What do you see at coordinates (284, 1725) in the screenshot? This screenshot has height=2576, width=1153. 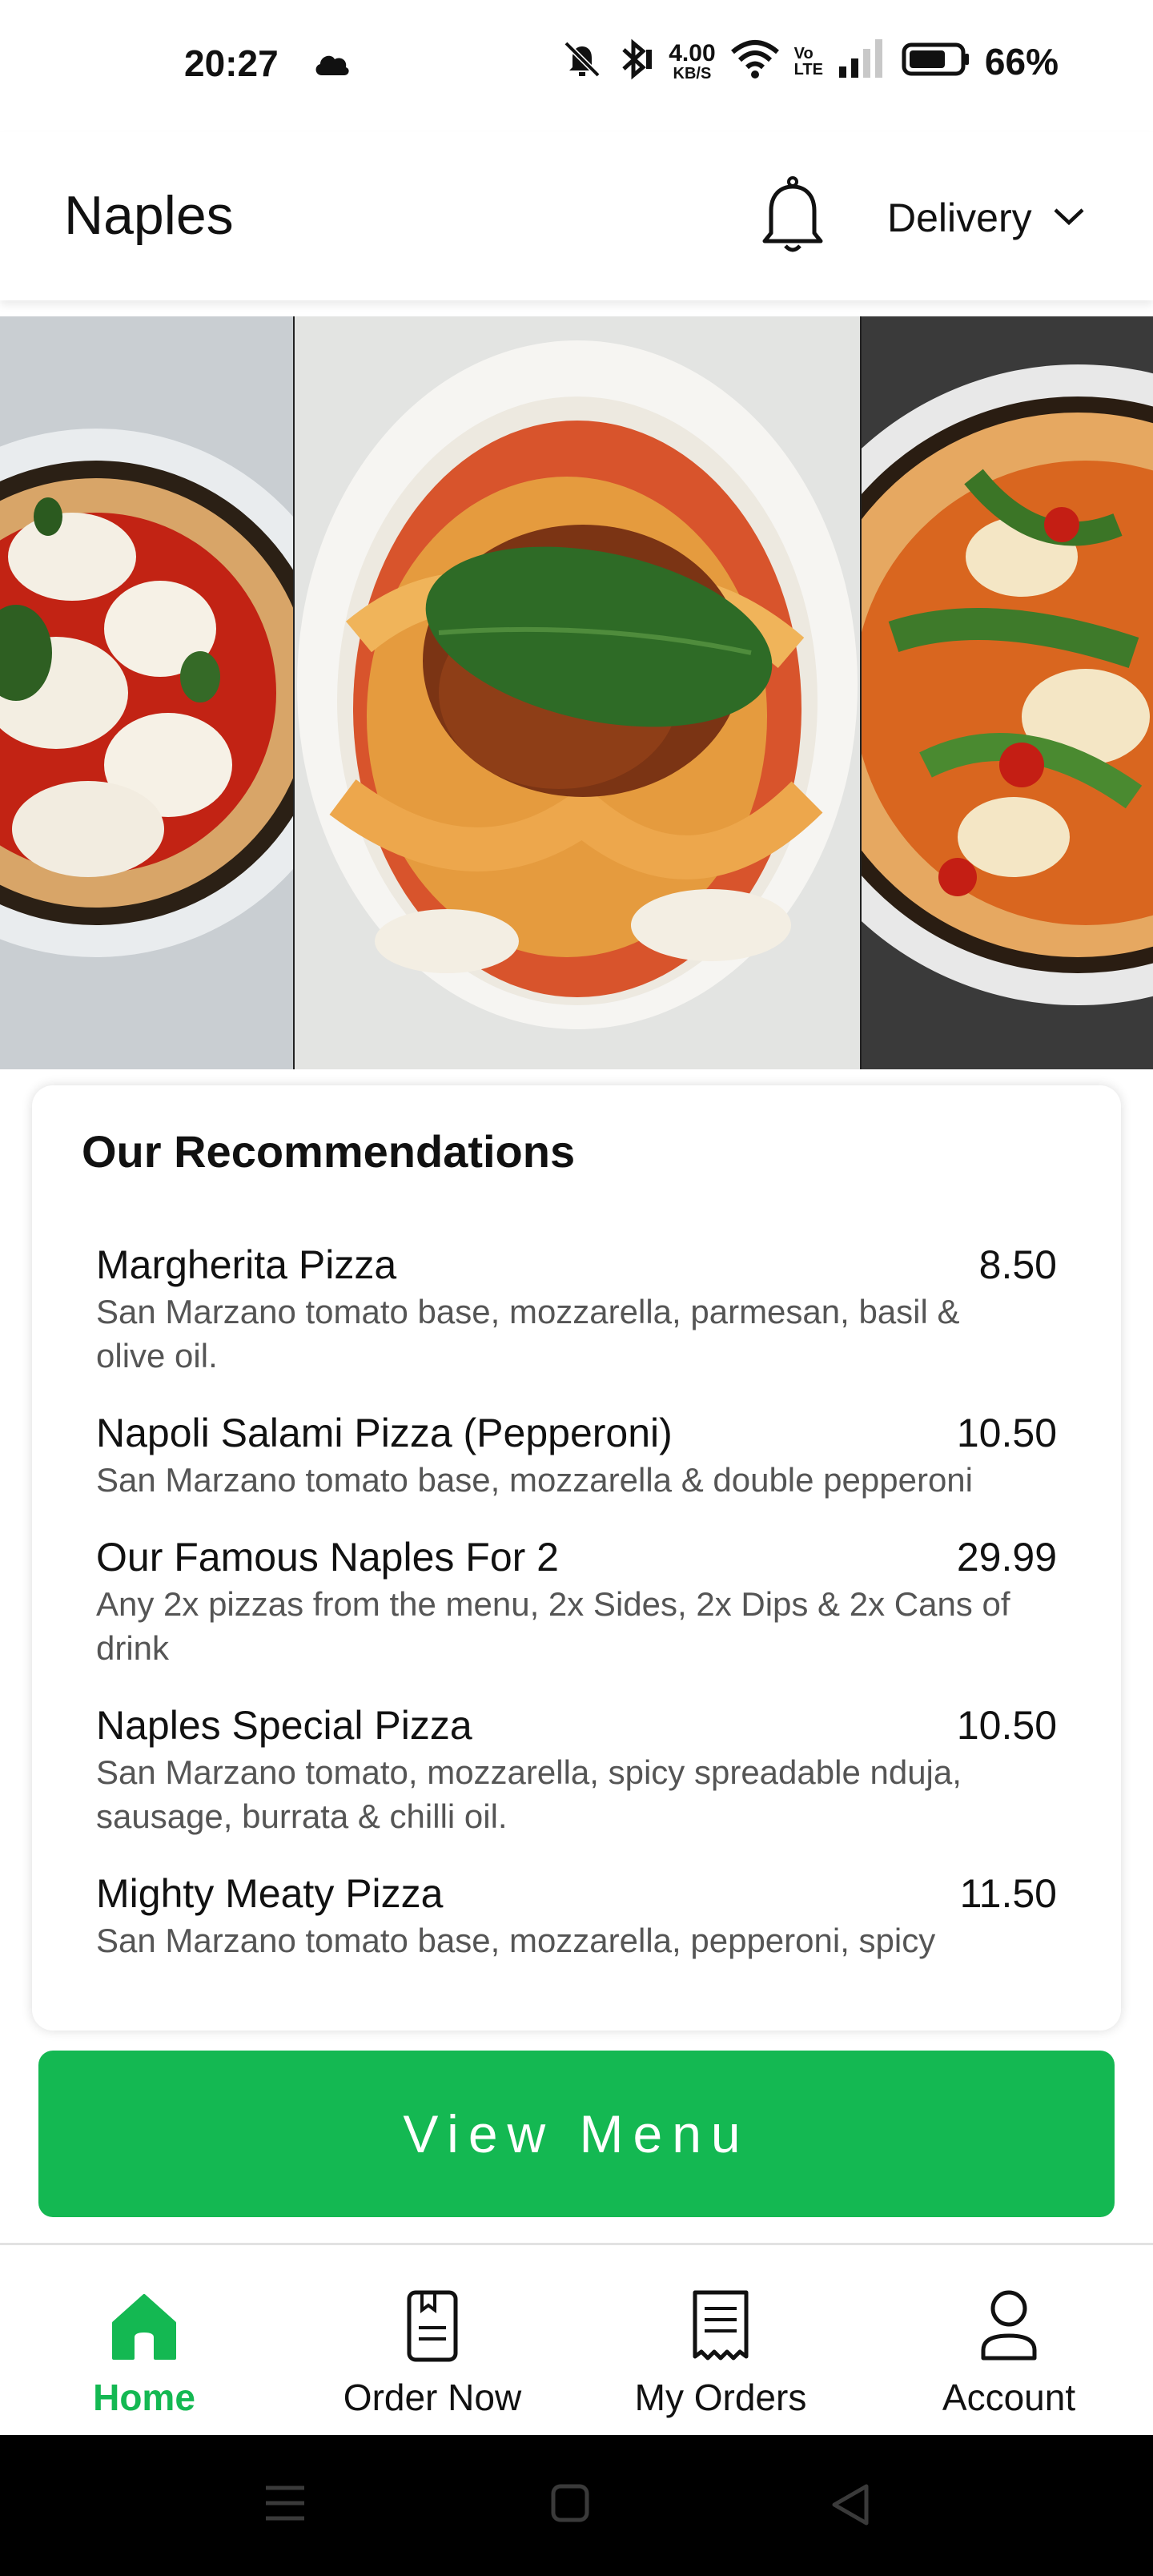 I see `item-name: Naples Special Pizza` at bounding box center [284, 1725].